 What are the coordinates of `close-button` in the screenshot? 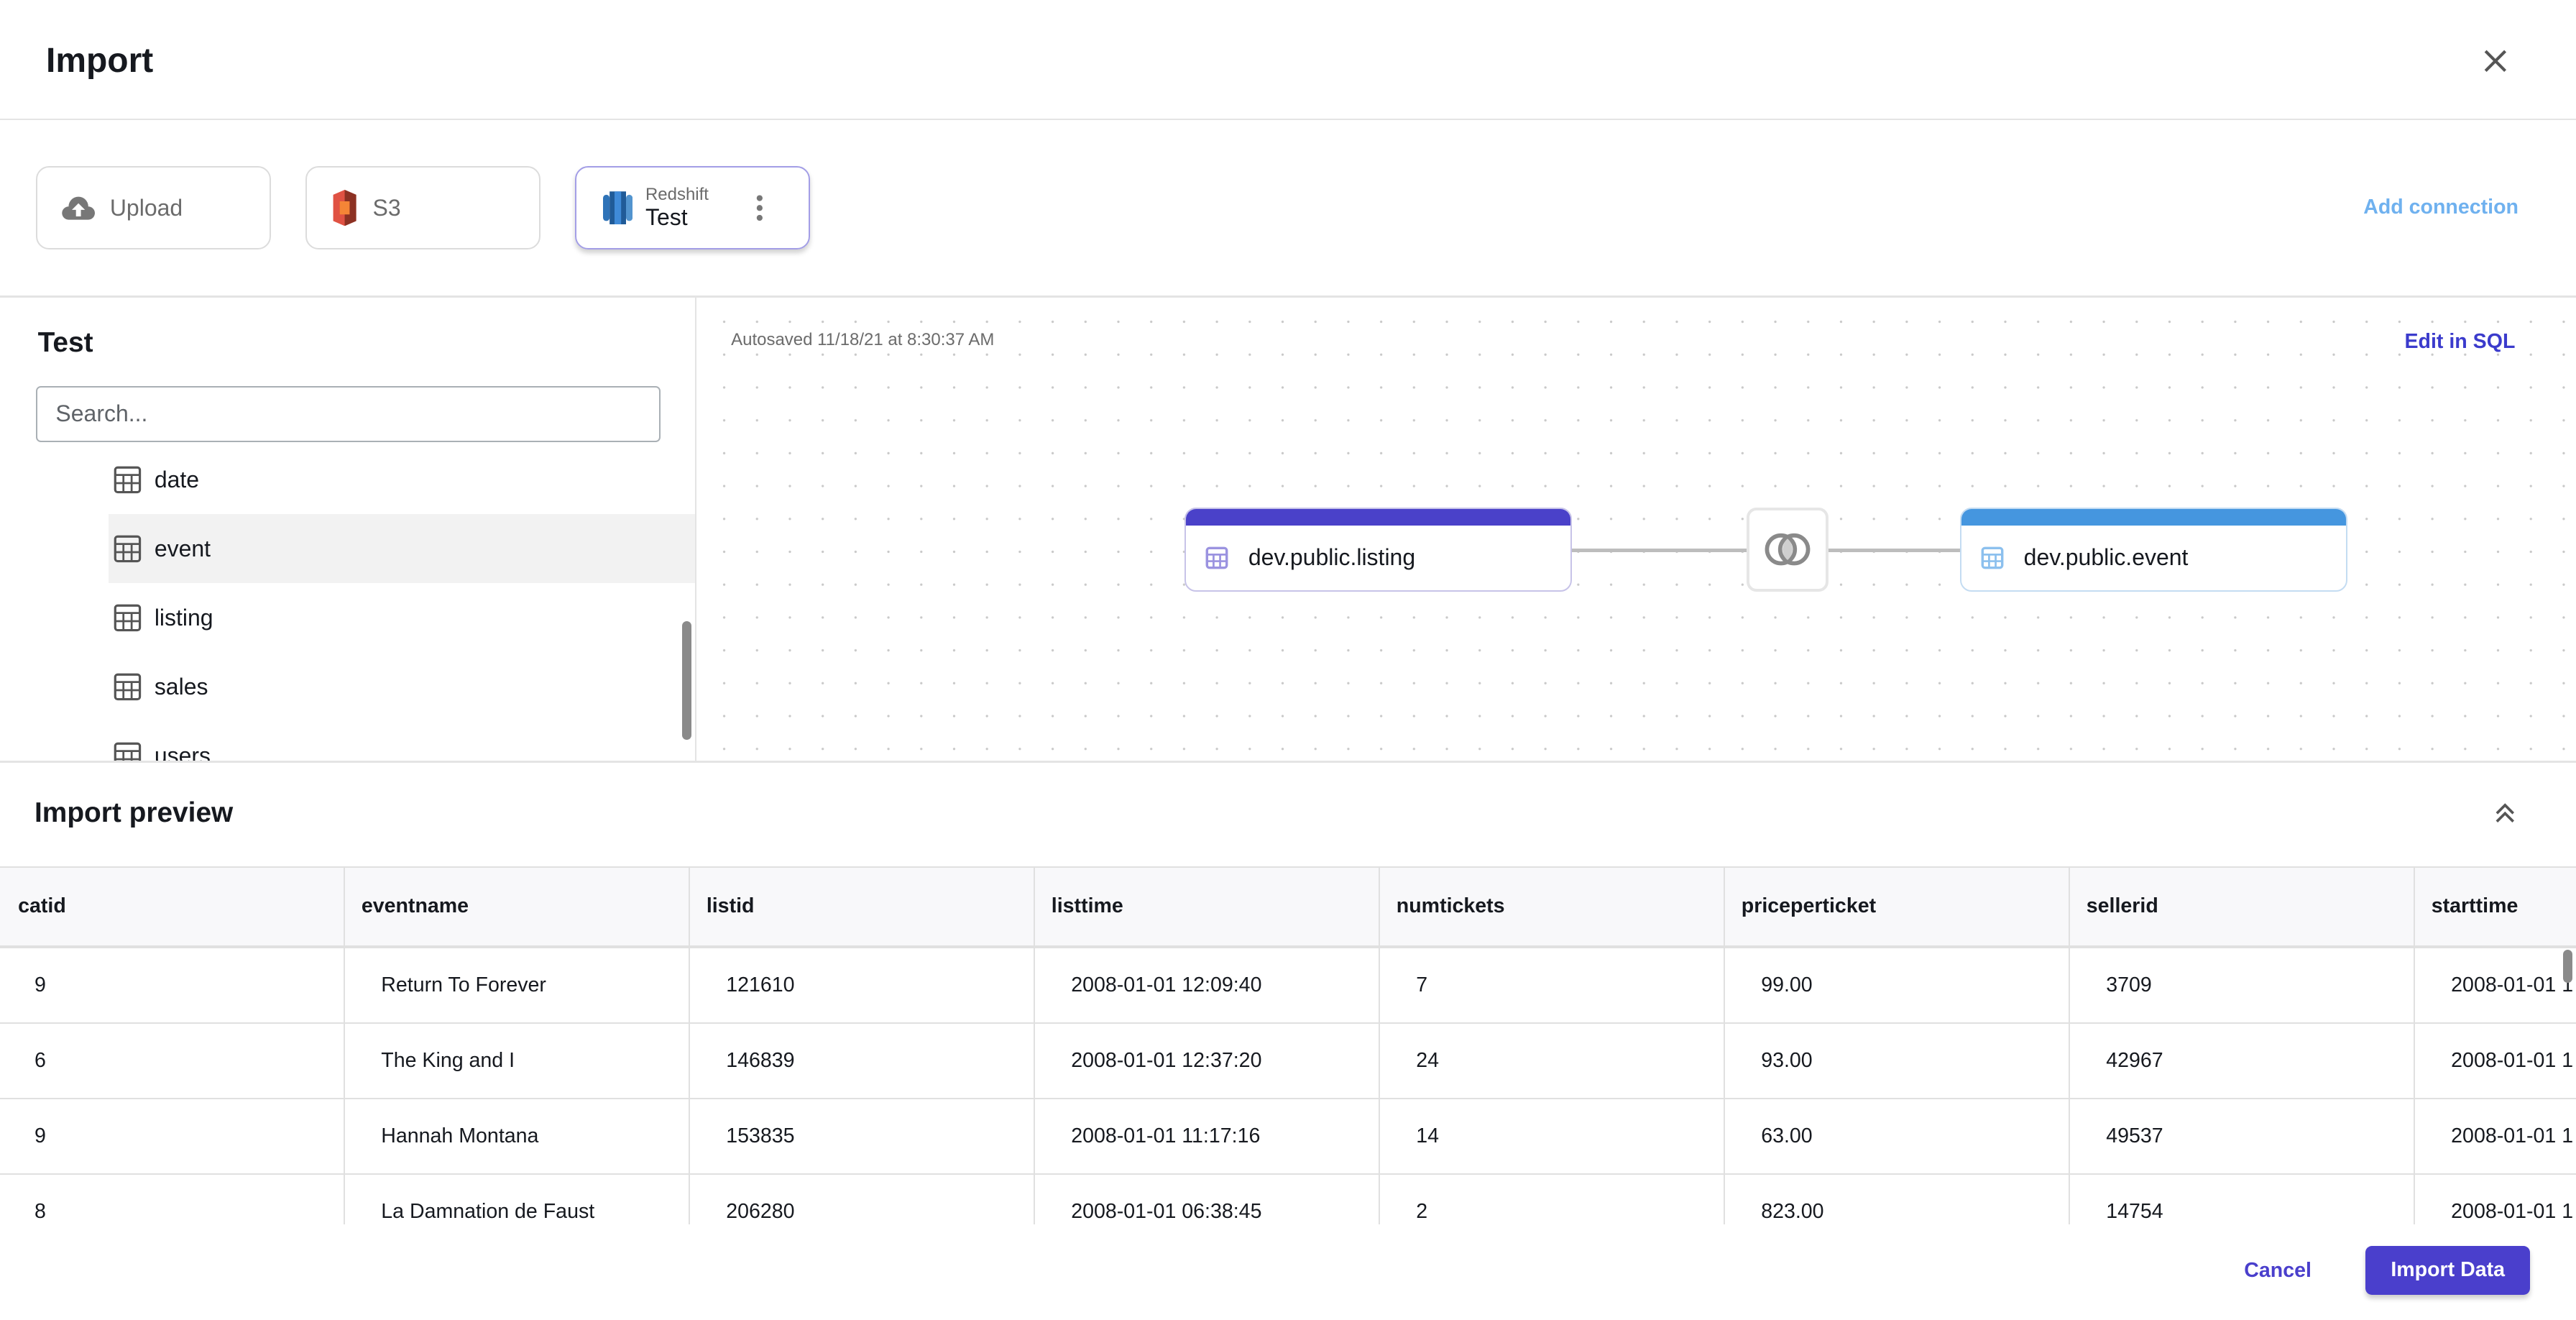 It's located at (2495, 61).